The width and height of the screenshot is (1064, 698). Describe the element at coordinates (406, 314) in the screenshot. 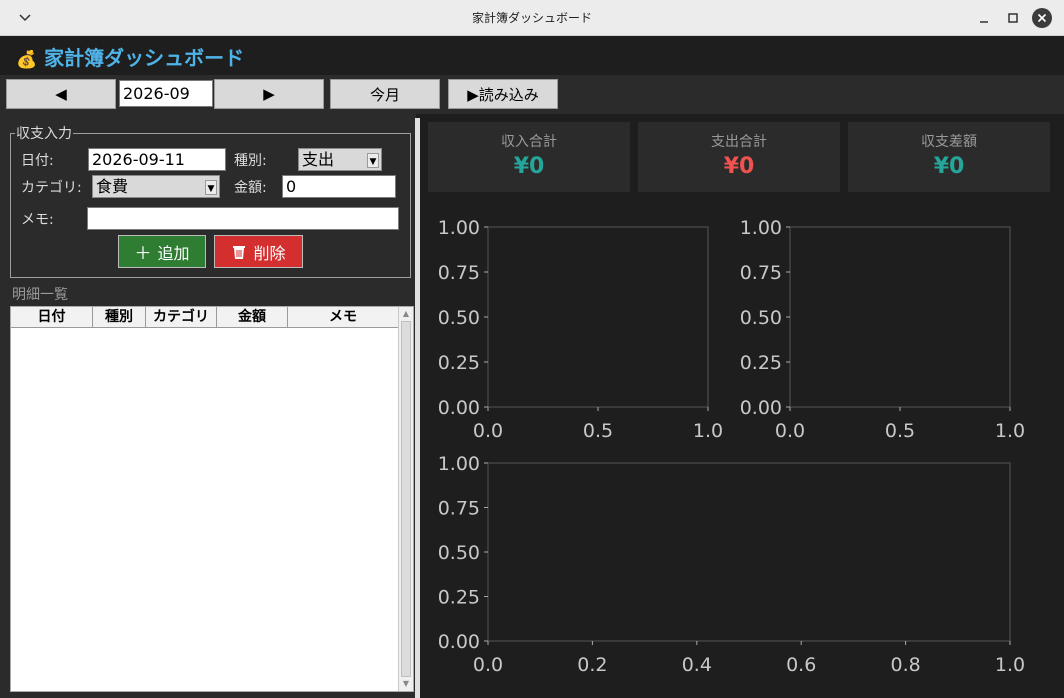

I see `scroll-up-icon: ▲` at that location.